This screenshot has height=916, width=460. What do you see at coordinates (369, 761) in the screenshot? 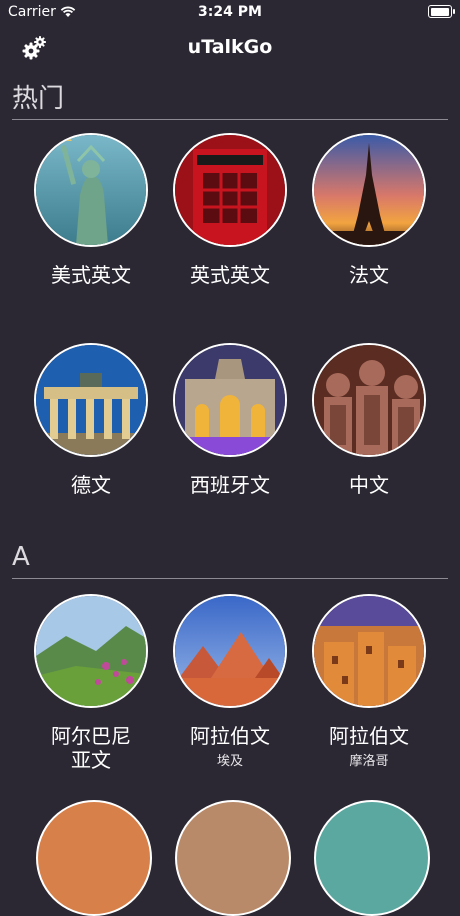
I see `language-sublabel: 摩洛哥` at bounding box center [369, 761].